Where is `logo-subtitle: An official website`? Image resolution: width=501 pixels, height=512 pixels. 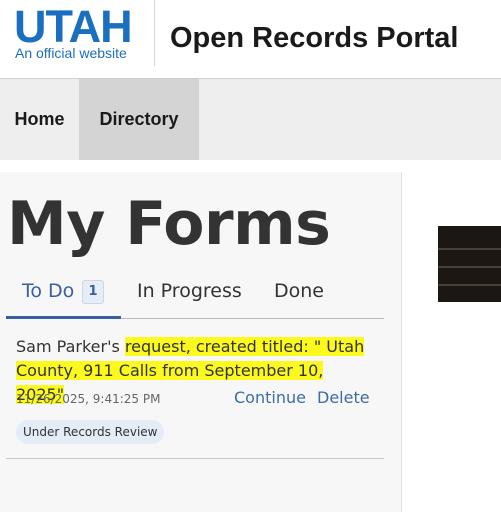
logo-subtitle: An official website is located at coordinates (71, 53).